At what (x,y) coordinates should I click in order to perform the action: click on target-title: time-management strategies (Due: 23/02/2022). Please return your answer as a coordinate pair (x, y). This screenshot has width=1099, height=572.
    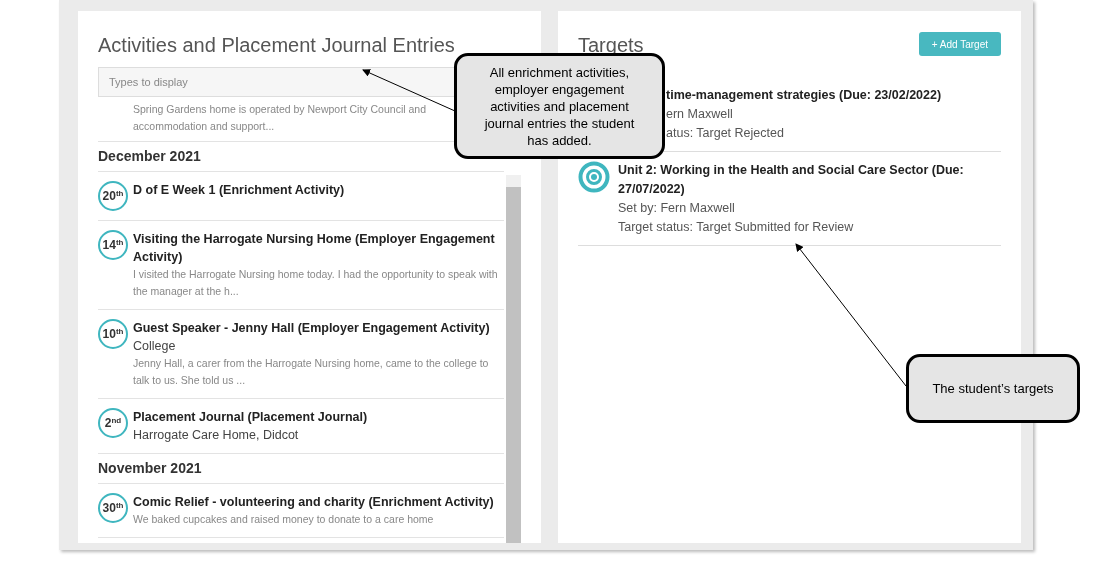
    Looking at the image, I should click on (804, 95).